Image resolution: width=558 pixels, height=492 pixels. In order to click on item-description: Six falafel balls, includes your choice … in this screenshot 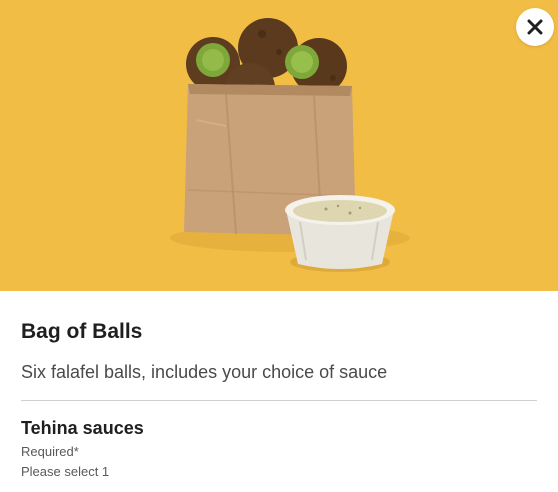, I will do `click(204, 372)`.